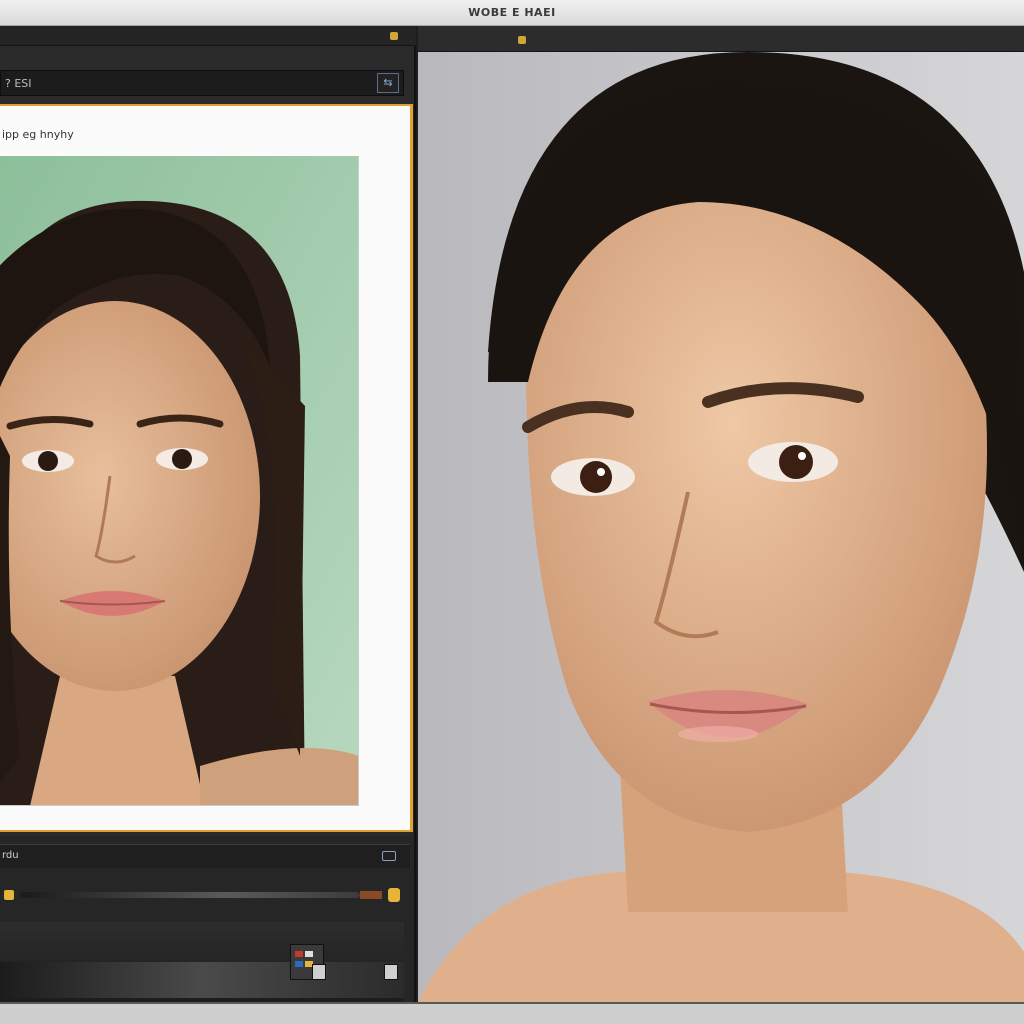 The width and height of the screenshot is (1024, 1024). Describe the element at coordinates (190, 895) in the screenshot. I see `slider-track` at that location.